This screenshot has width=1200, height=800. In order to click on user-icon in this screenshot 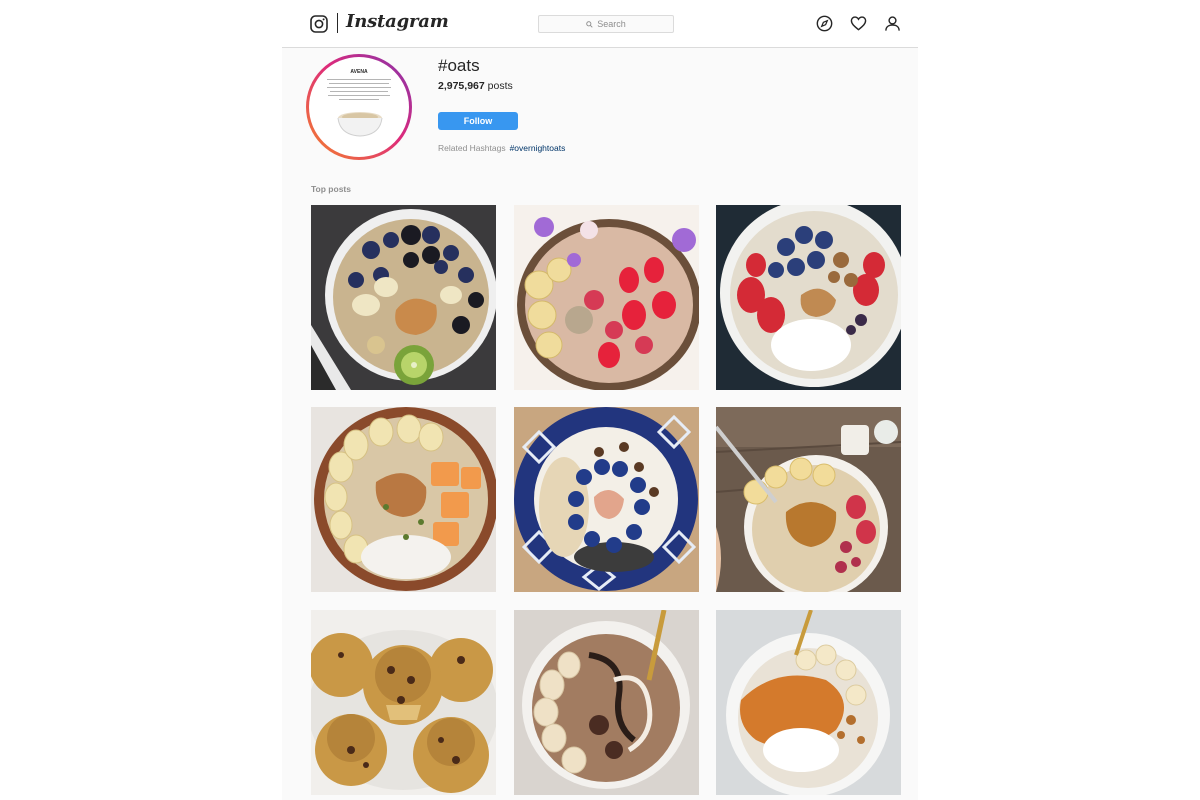, I will do `click(892, 23)`.